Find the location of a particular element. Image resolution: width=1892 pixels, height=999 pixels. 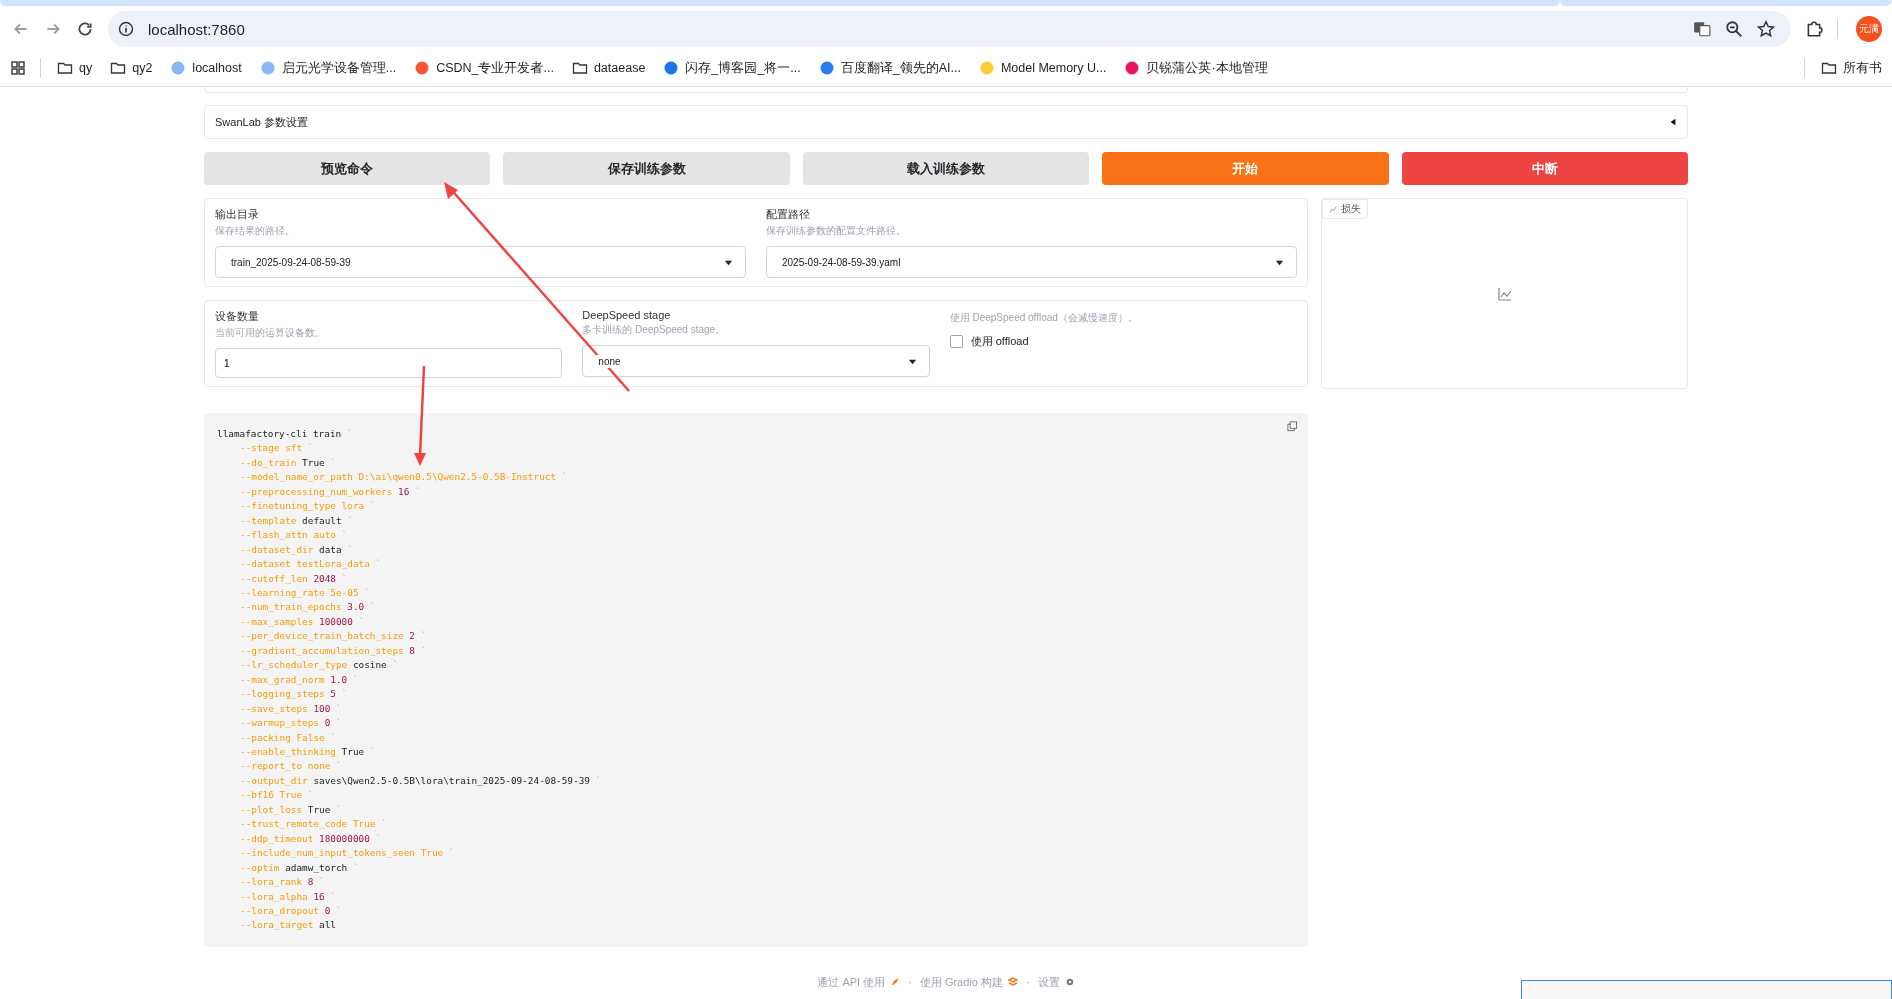

code-line: --gradient_accumulation_steps 8 ` is located at coordinates (333, 650).